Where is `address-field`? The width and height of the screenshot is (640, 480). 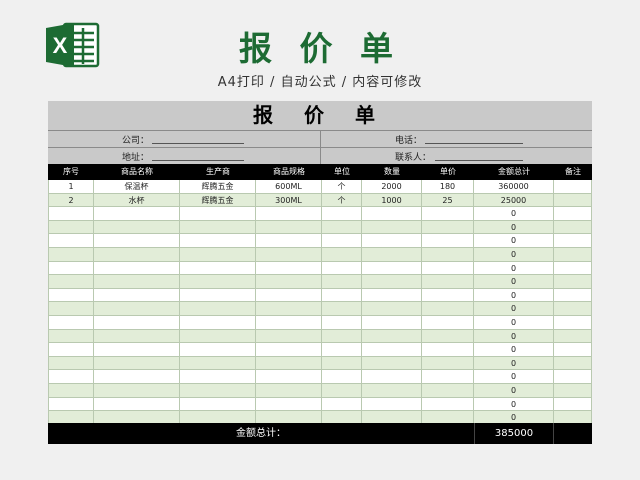 address-field is located at coordinates (198, 160).